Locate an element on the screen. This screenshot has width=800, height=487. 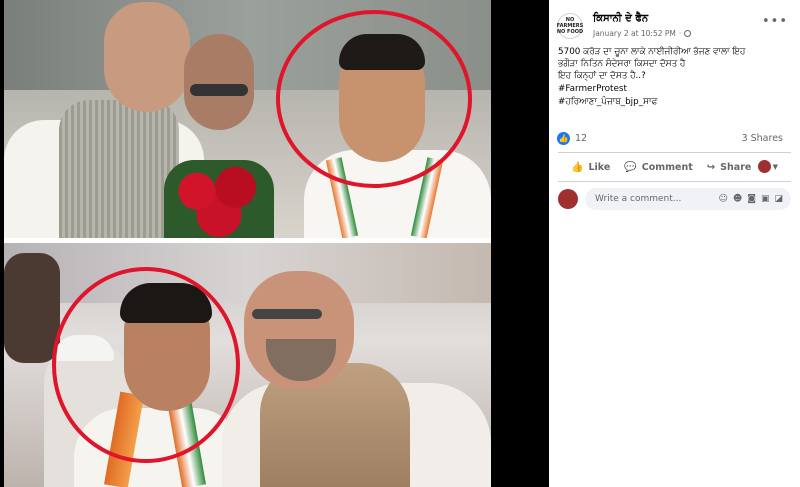
bottom-right-person-glasses is located at coordinates (287, 314).